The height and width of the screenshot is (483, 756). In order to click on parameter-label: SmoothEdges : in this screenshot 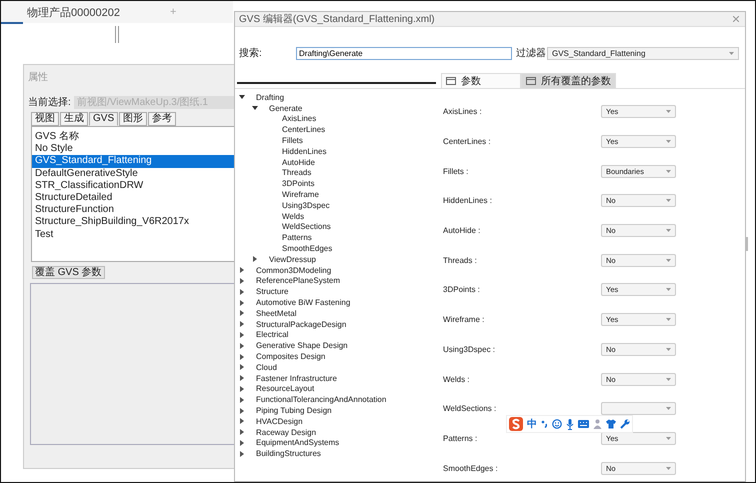, I will do `click(471, 468)`.